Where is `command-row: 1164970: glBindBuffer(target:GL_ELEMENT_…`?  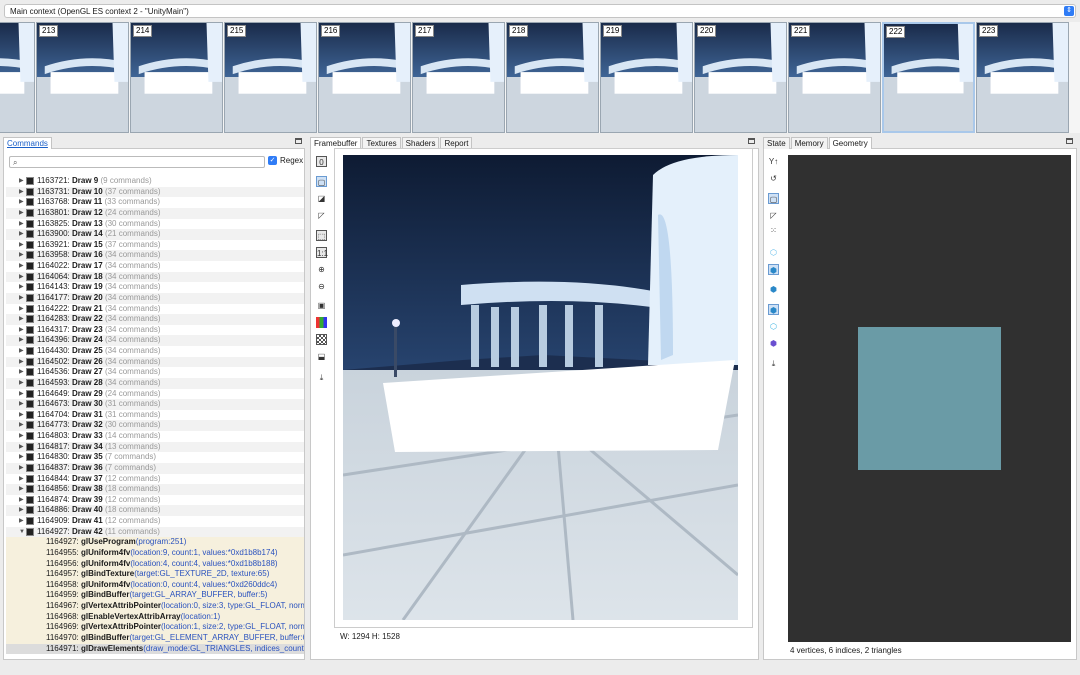 command-row: 1164970: glBindBuffer(target:GL_ELEMENT_… is located at coordinates (155, 638).